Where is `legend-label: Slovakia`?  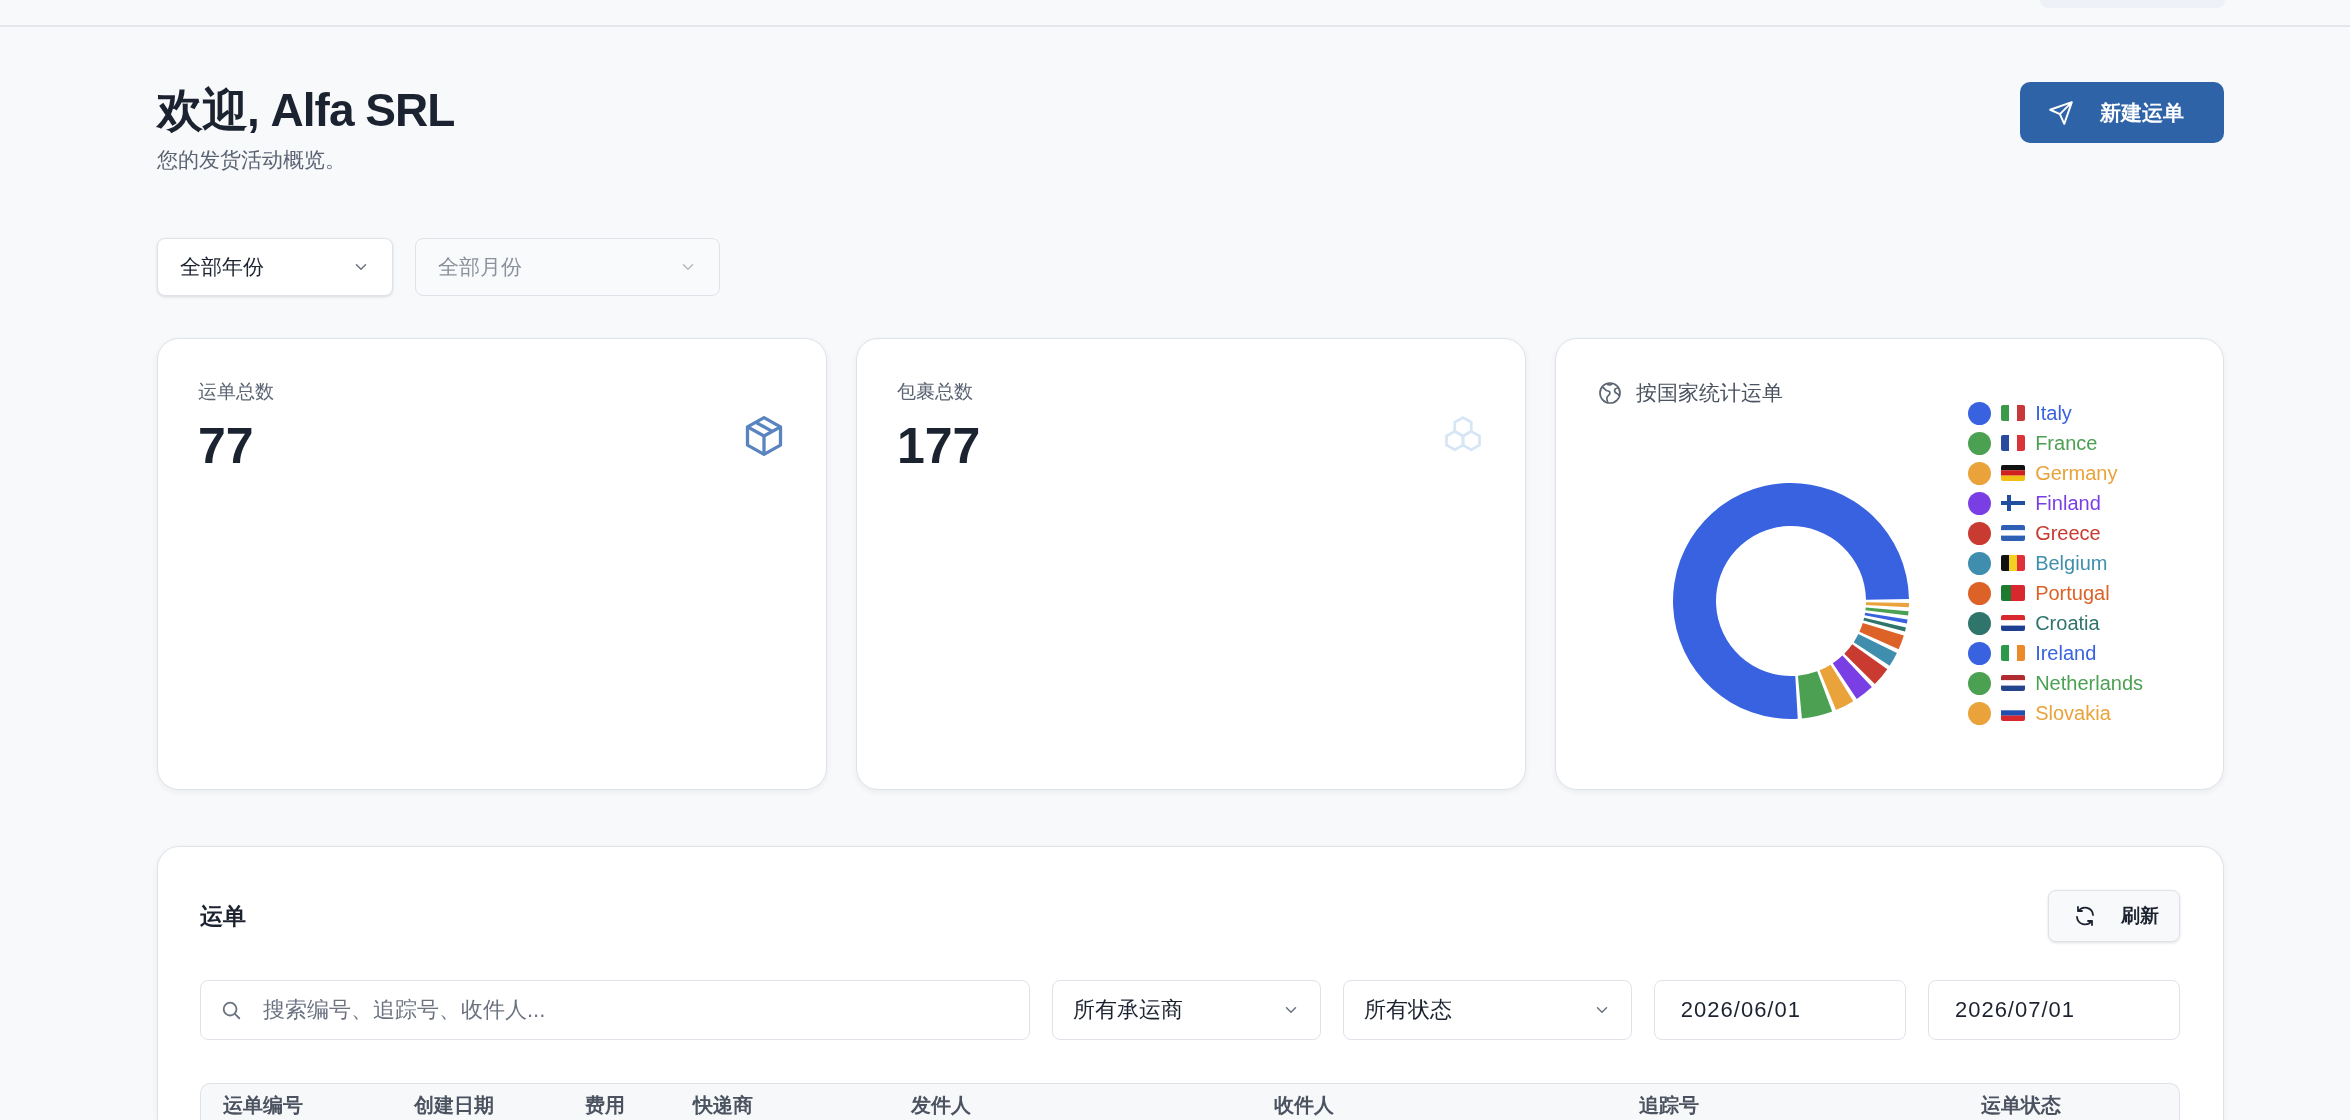
legend-label: Slovakia is located at coordinates (2073, 713).